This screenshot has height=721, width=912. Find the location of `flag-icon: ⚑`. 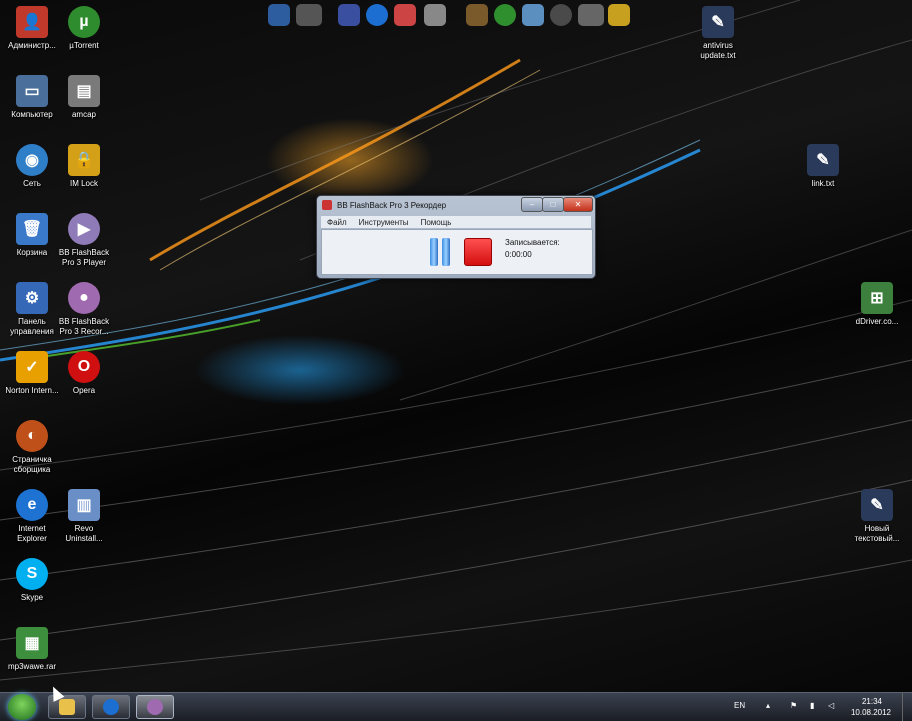

flag-icon: ⚑ is located at coordinates (793, 705).